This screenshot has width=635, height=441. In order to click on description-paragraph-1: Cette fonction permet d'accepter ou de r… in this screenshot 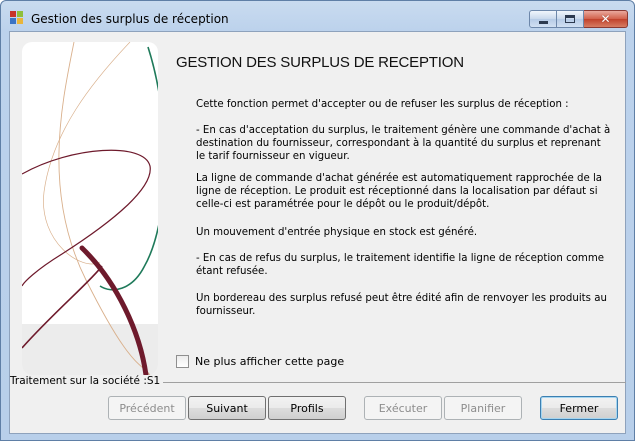, I will do `click(382, 104)`.